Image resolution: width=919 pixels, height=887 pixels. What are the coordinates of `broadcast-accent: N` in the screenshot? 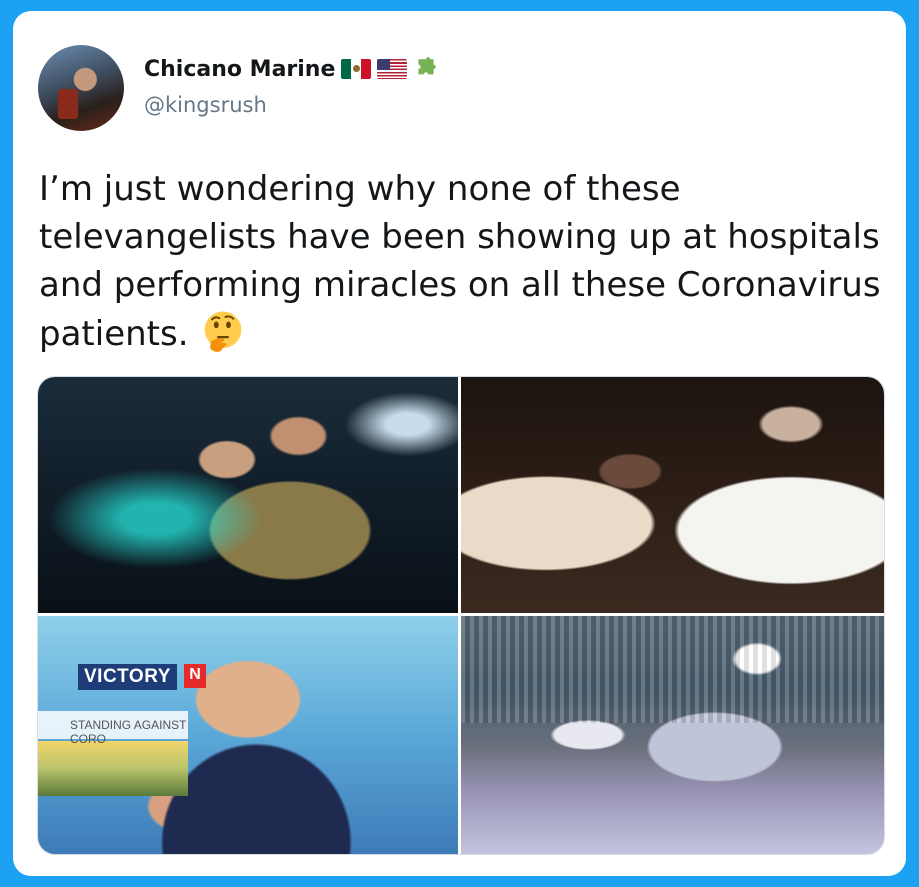 It's located at (195, 676).